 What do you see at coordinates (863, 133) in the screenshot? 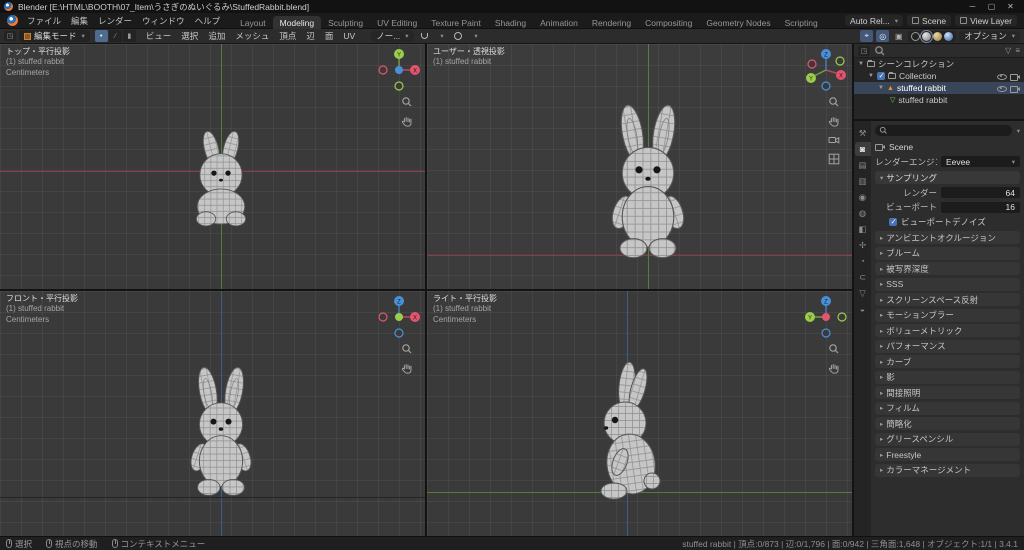
I see `properties-tab: ⚒` at bounding box center [863, 133].